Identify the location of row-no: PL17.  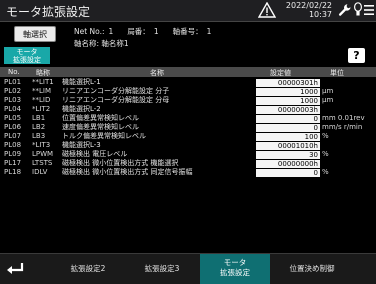
(13, 163).